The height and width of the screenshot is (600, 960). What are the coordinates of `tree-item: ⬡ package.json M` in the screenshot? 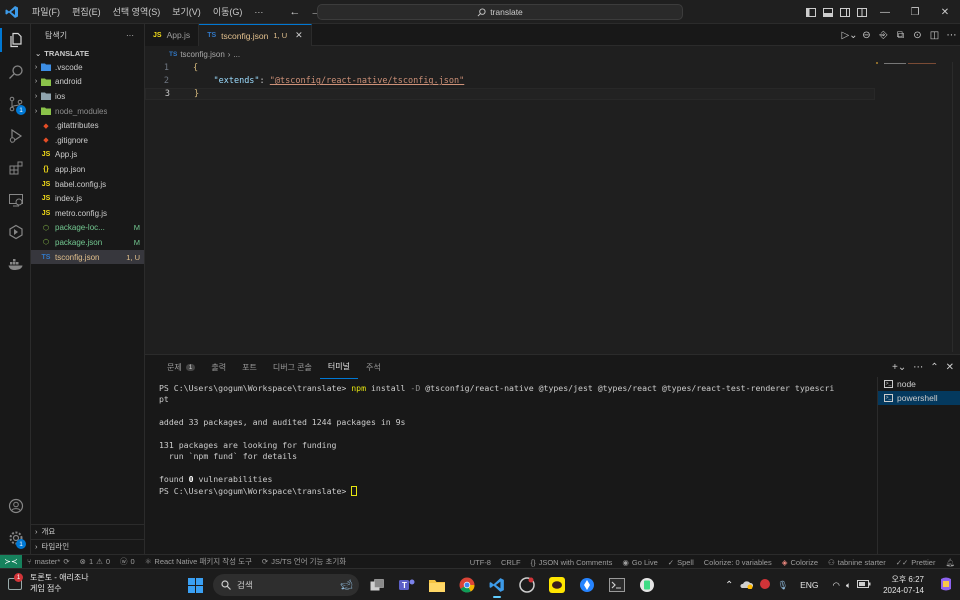 It's located at (87, 242).